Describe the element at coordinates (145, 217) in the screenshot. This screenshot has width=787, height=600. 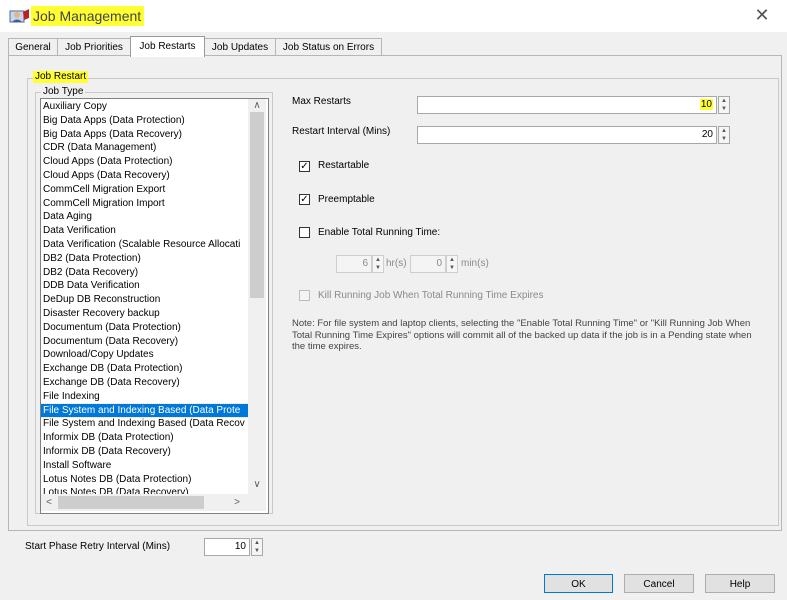
I see `job-type-list-item: Data Aging` at that location.